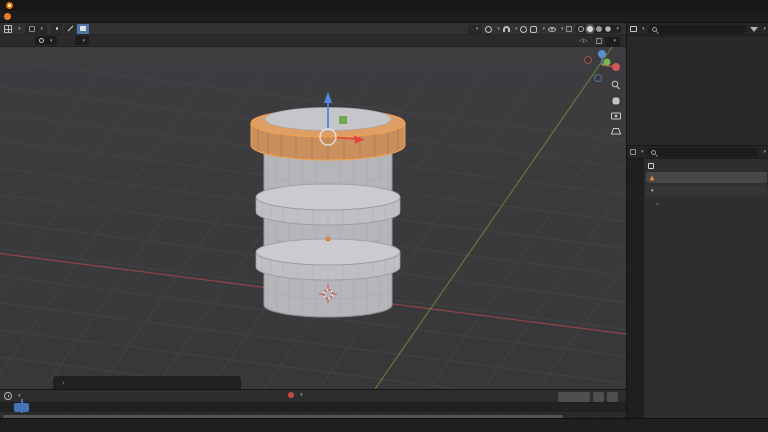 This screenshot has height=432, width=768. Describe the element at coordinates (612, 396) in the screenshot. I see `frame-end-field` at that location.